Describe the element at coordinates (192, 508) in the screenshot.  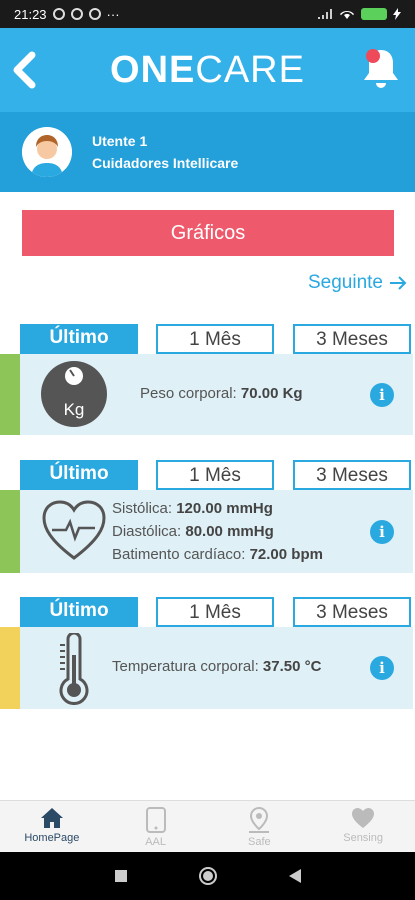
I see `systolic-line: Sistólica: 120.00 mmHg` at that location.